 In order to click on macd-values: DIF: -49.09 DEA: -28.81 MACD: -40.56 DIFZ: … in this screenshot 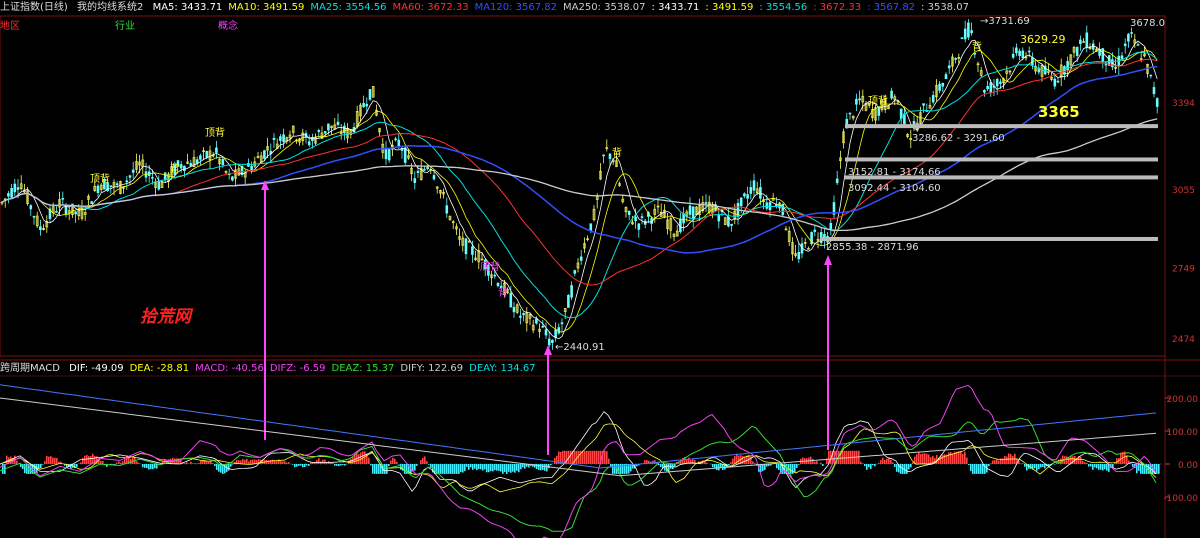, I will do `click(305, 368)`.